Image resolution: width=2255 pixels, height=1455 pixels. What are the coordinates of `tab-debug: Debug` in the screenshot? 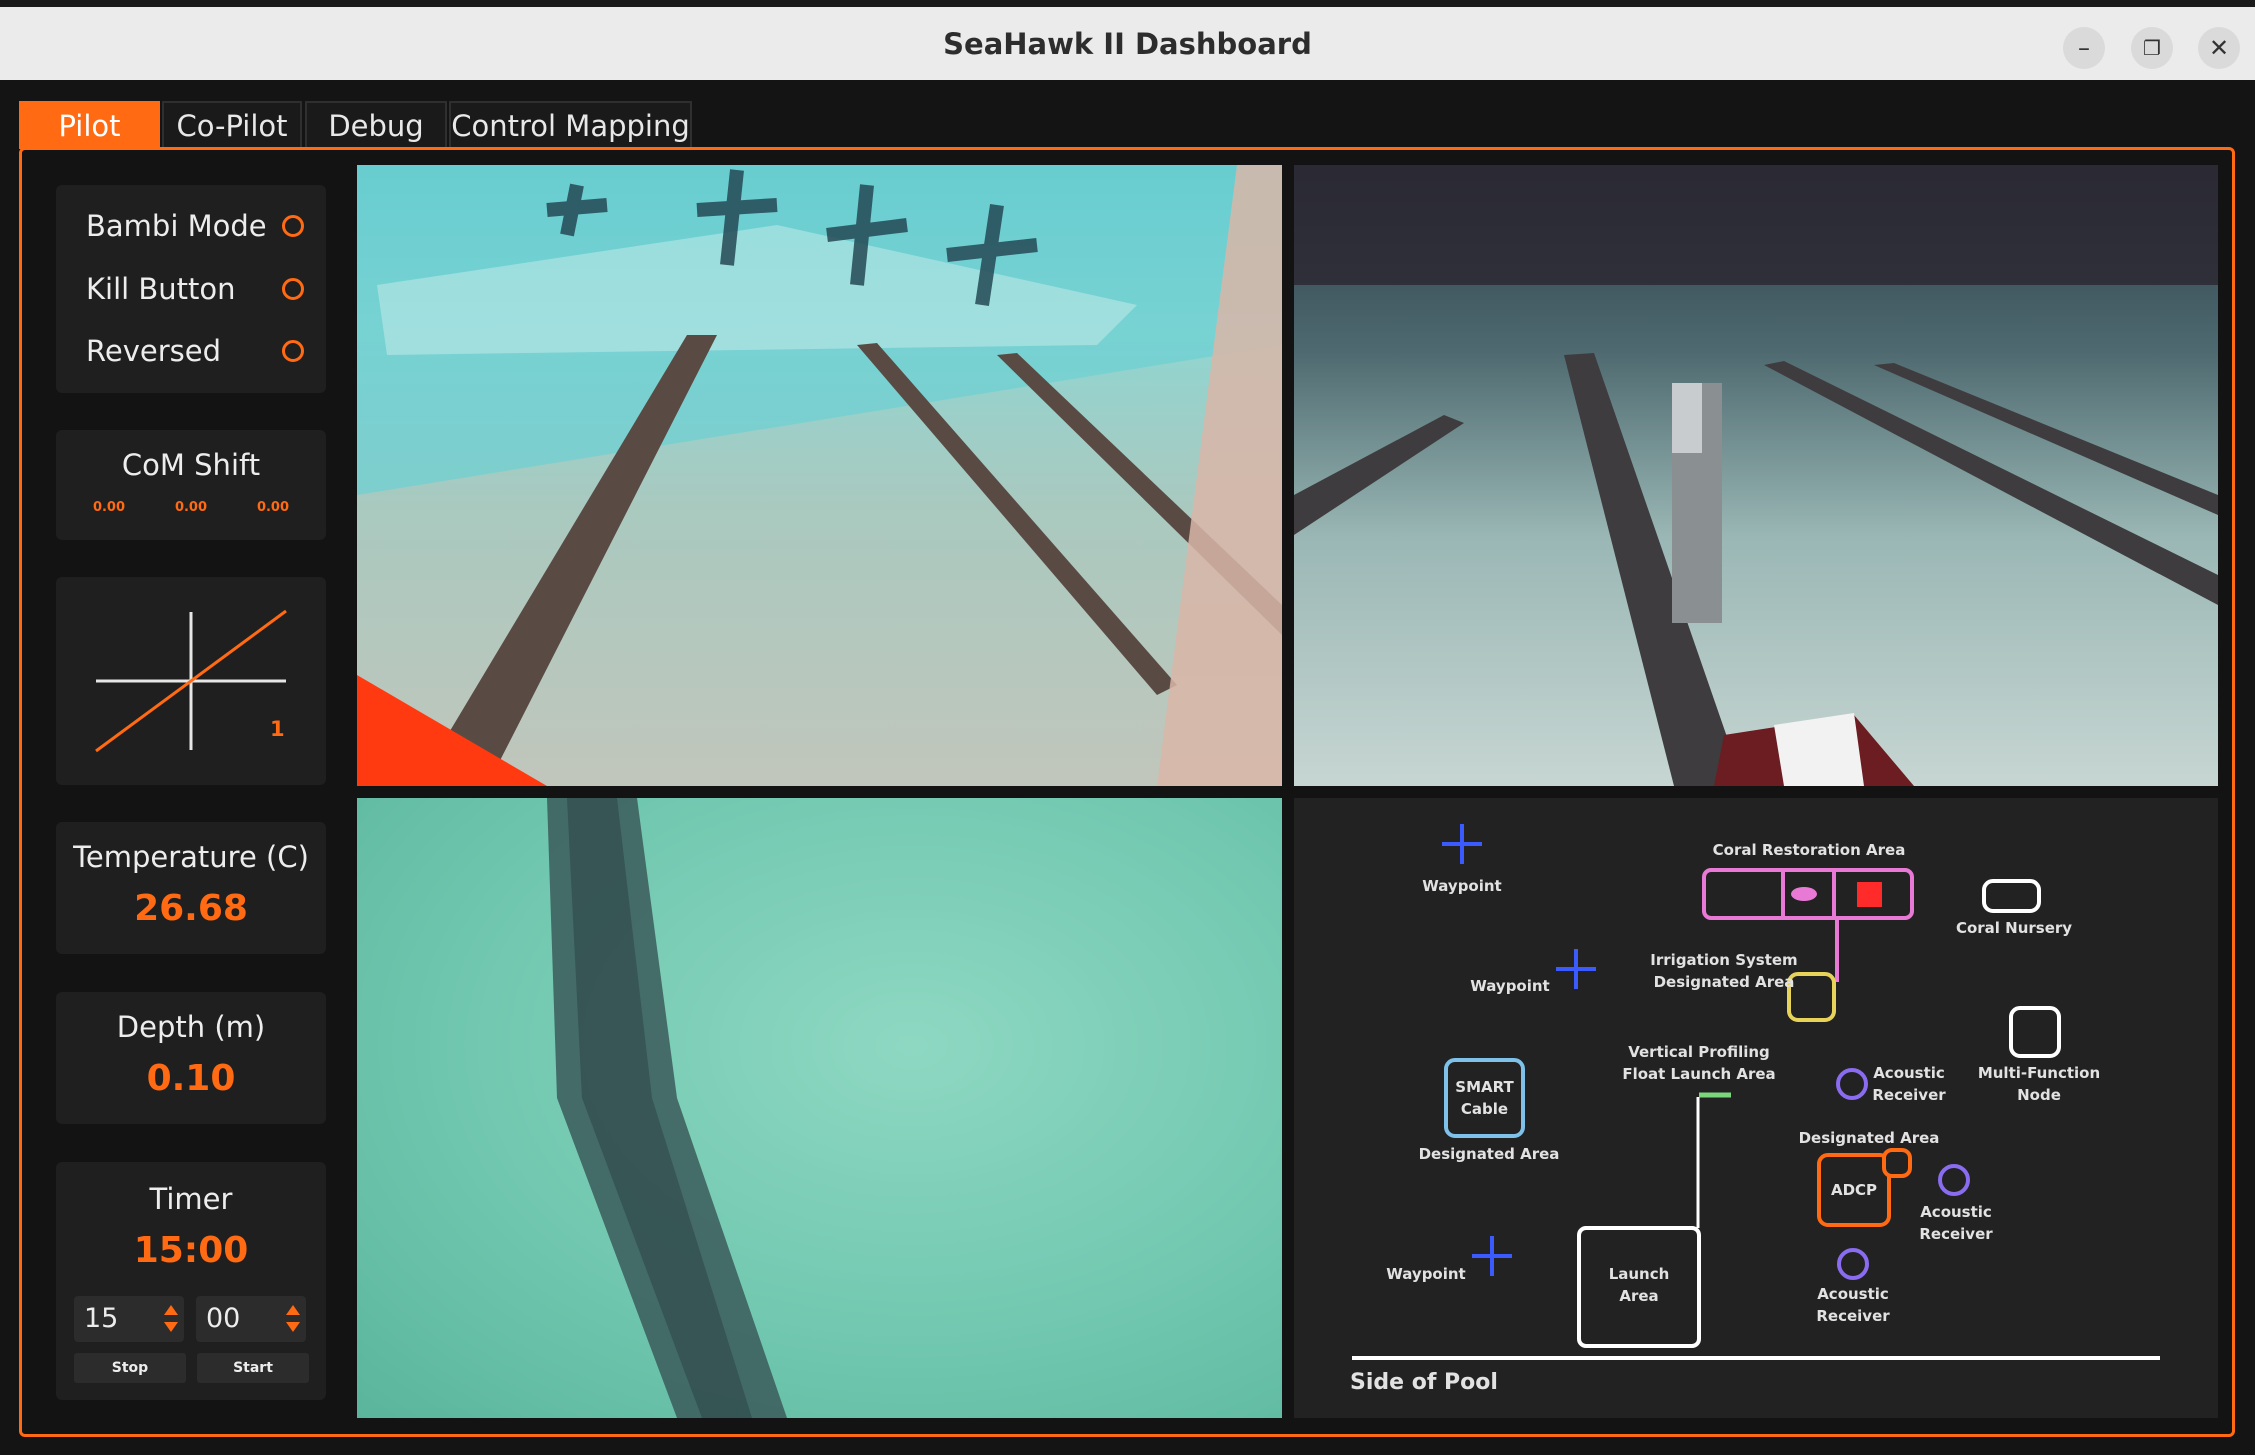 It's located at (376, 125).